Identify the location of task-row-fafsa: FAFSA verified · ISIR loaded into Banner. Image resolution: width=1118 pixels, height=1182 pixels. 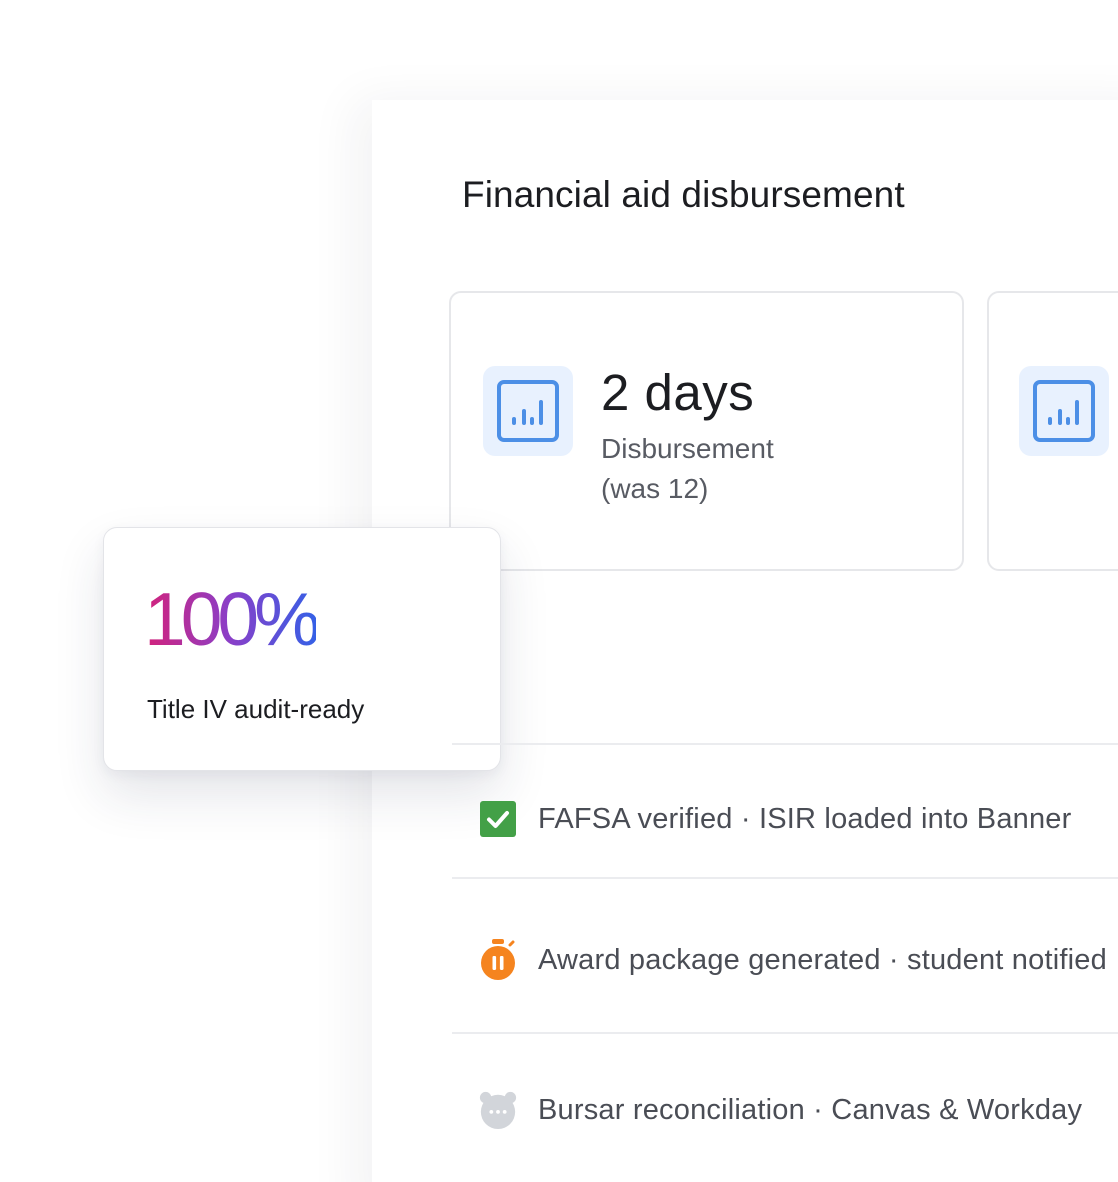
(775, 819).